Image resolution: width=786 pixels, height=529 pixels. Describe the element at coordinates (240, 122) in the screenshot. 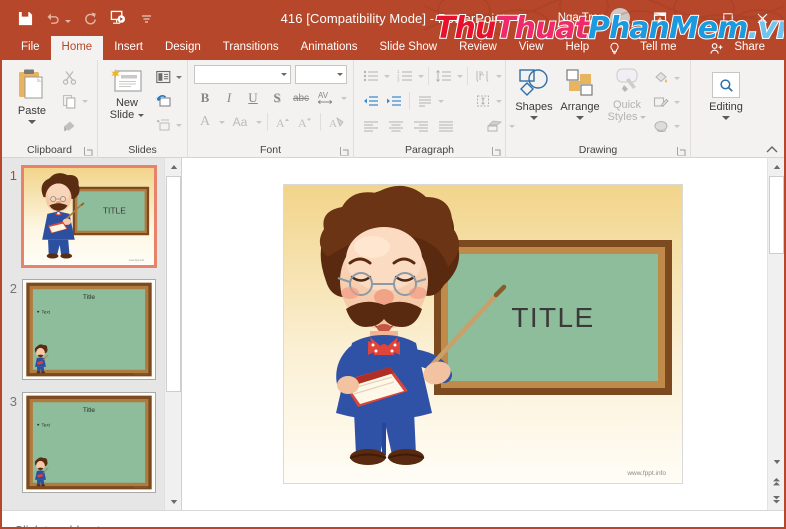

I see `change-case-button: Aa` at that location.